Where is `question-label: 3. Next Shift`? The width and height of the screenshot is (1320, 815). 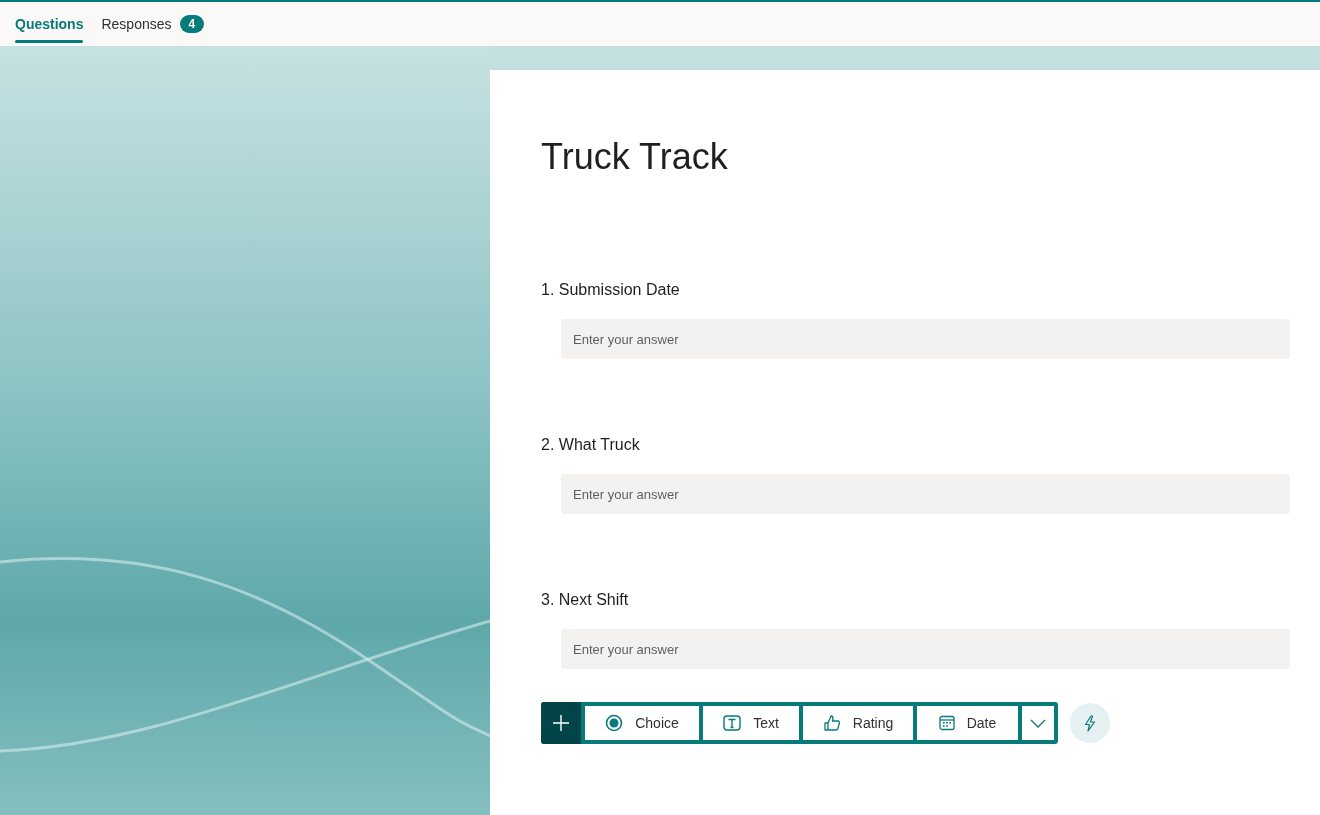
question-label: 3. Next Shift is located at coordinates (585, 600).